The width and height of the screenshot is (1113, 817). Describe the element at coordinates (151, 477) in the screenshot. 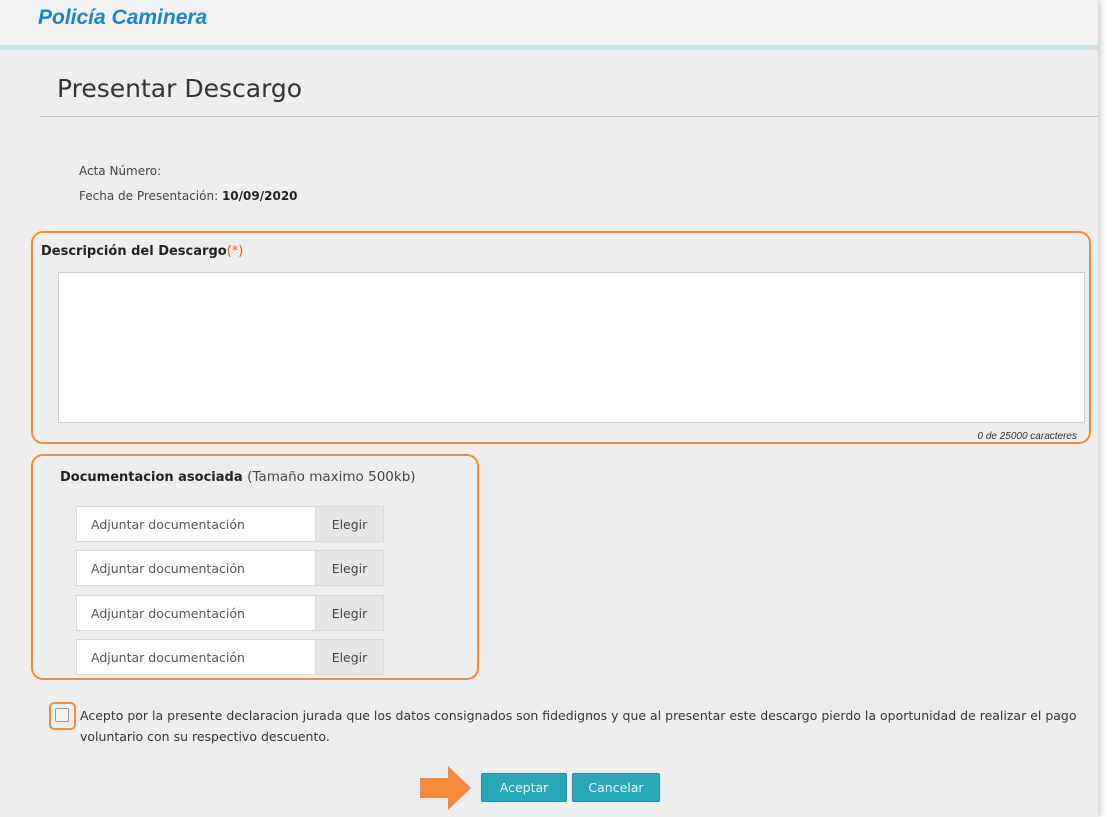

I see `documentacion-label-text: Documentacion asociada` at that location.